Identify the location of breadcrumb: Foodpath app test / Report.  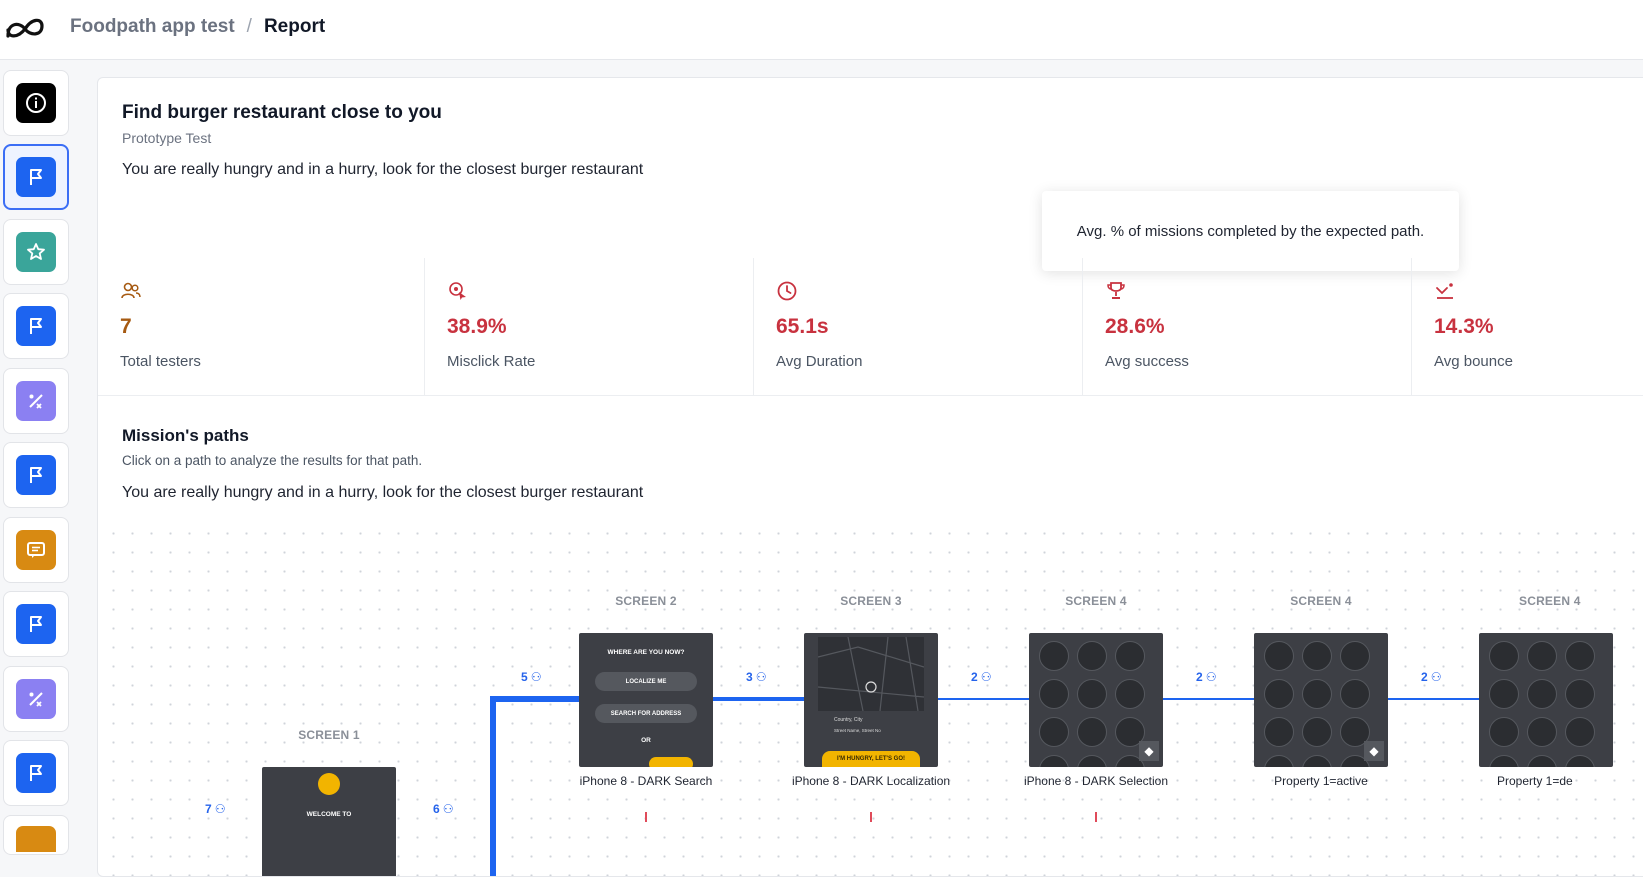
(197, 27).